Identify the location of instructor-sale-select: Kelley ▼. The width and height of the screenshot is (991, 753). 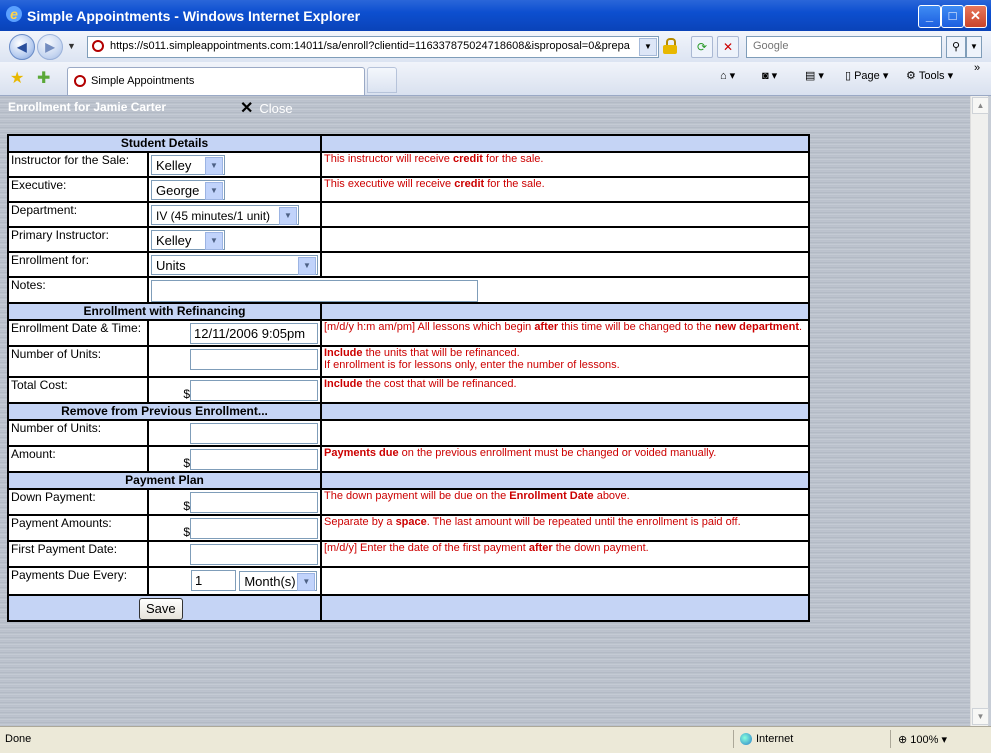
(188, 165).